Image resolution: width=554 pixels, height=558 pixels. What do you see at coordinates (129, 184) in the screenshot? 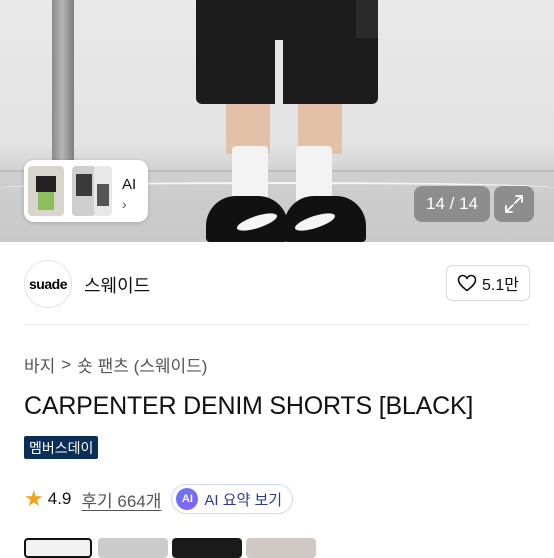
I see `ai-card-label: AI` at bounding box center [129, 184].